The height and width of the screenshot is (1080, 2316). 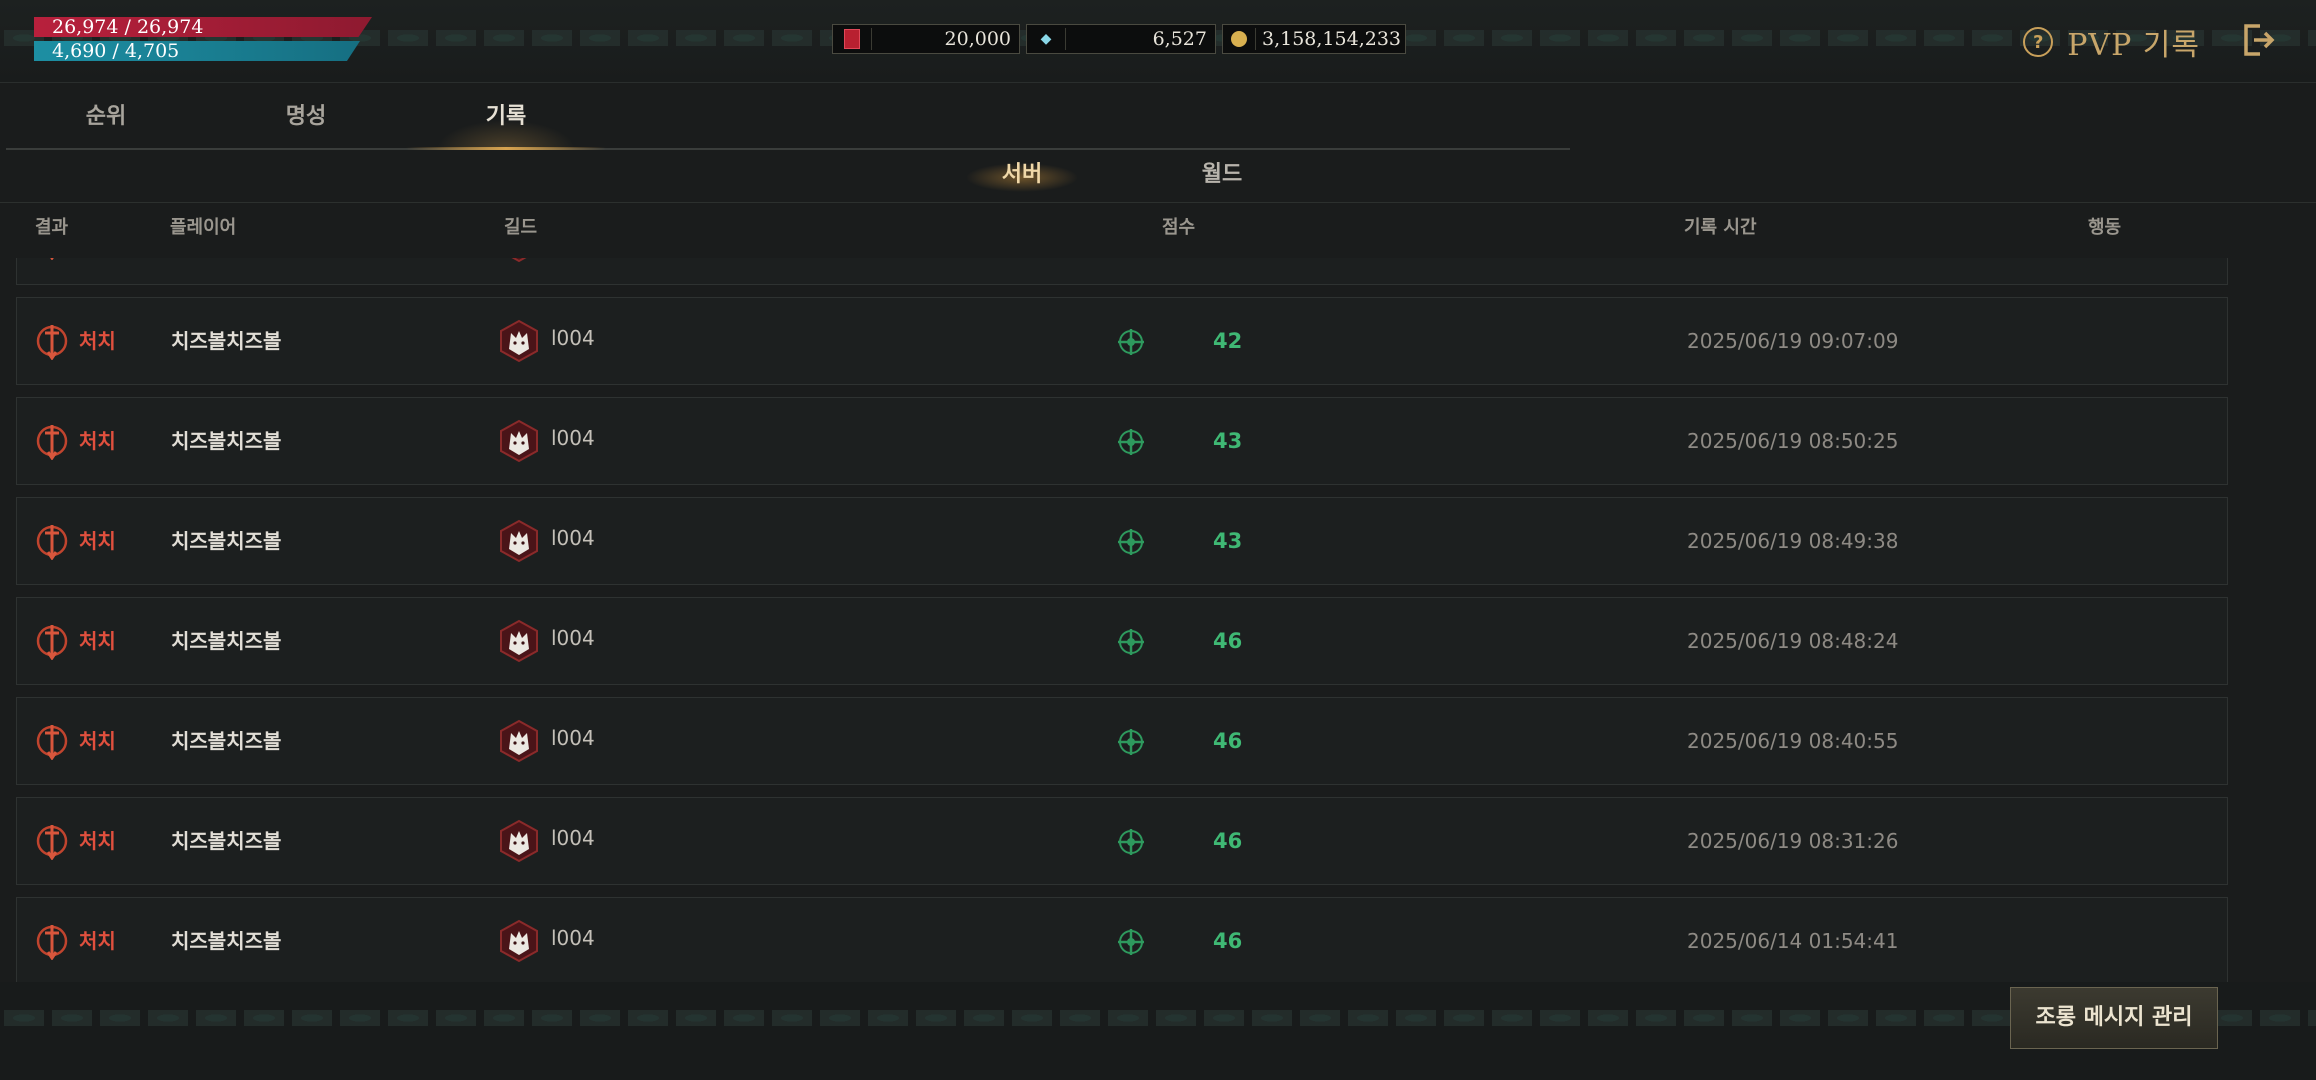 What do you see at coordinates (1793, 741) in the screenshot?
I see `record-time: 2025/06/19 08:40:55` at bounding box center [1793, 741].